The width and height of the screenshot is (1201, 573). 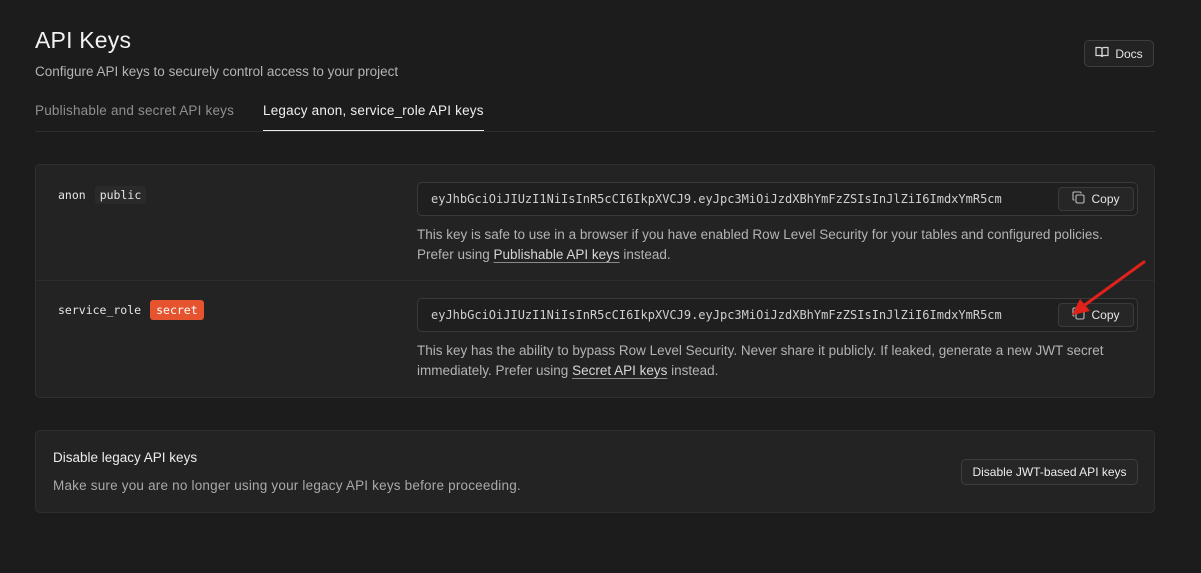 What do you see at coordinates (1079, 199) in the screenshot?
I see `copy-icon` at bounding box center [1079, 199].